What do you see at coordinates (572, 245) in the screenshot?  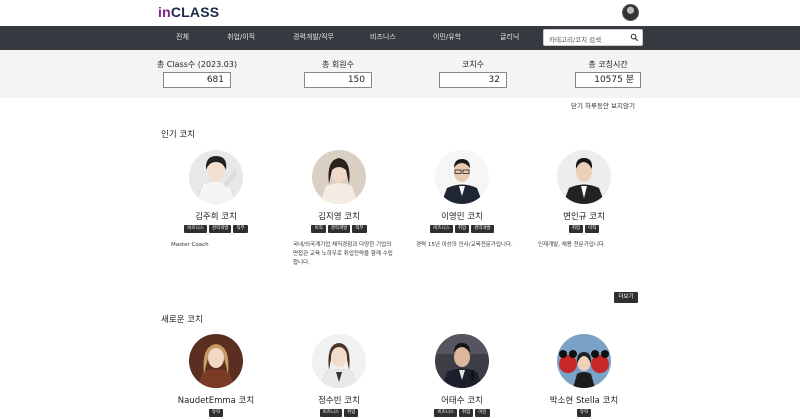 I see `coach-description: 인재개발, 채용 전문가입니다.` at bounding box center [572, 245].